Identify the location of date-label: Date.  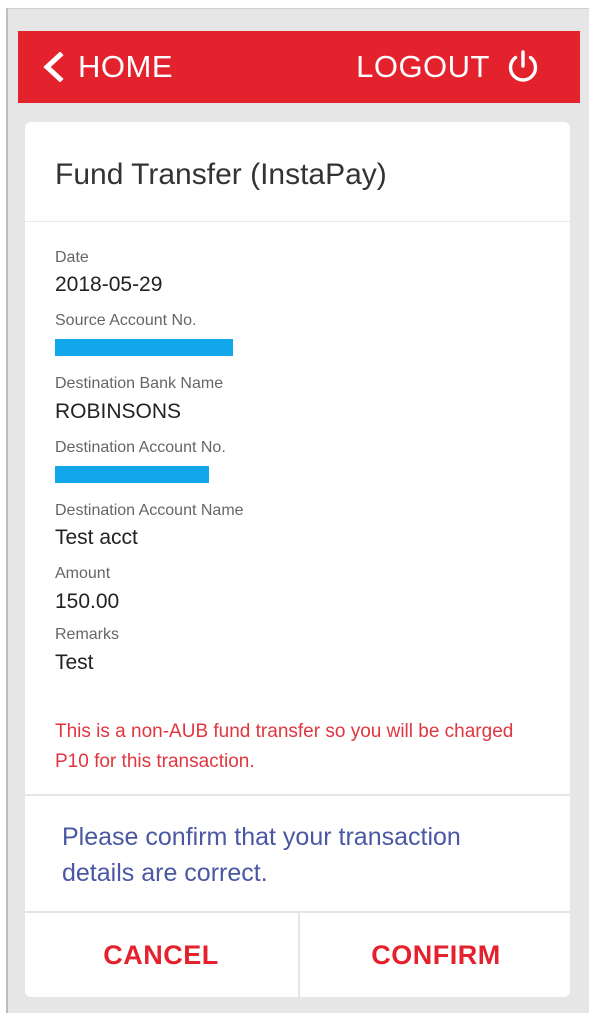
(72, 257).